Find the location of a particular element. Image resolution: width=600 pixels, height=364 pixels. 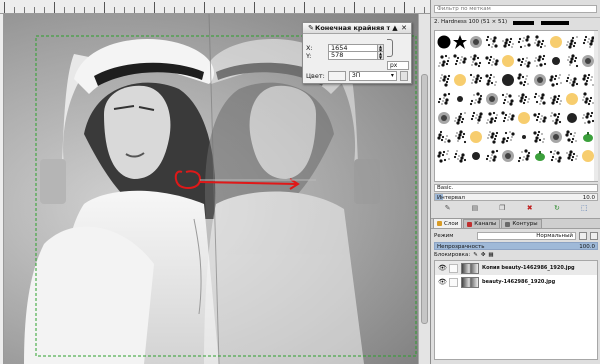

vertical-scrollbar is located at coordinates (424, 189).